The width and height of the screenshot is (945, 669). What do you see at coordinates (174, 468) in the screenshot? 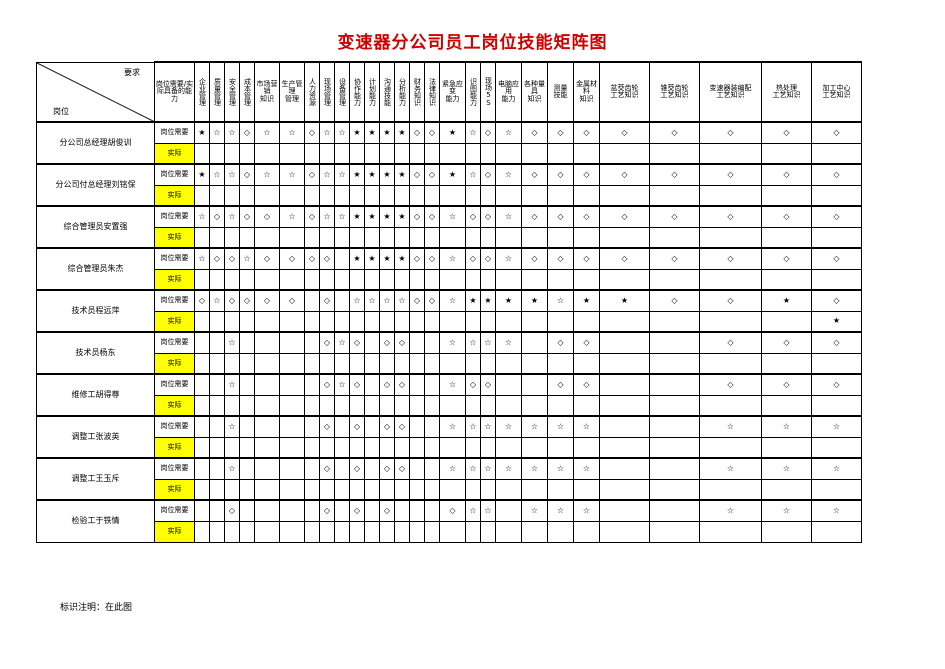
I see `row-type-need: 岗位需要` at bounding box center [174, 468].